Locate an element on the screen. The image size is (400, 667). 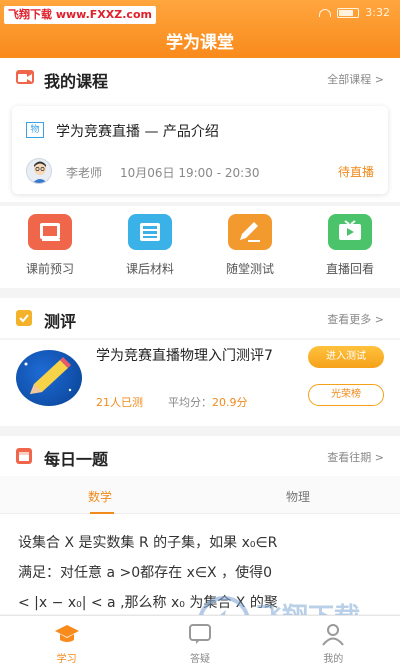
all-courses-link: 全部课程 > is located at coordinates (355, 79).